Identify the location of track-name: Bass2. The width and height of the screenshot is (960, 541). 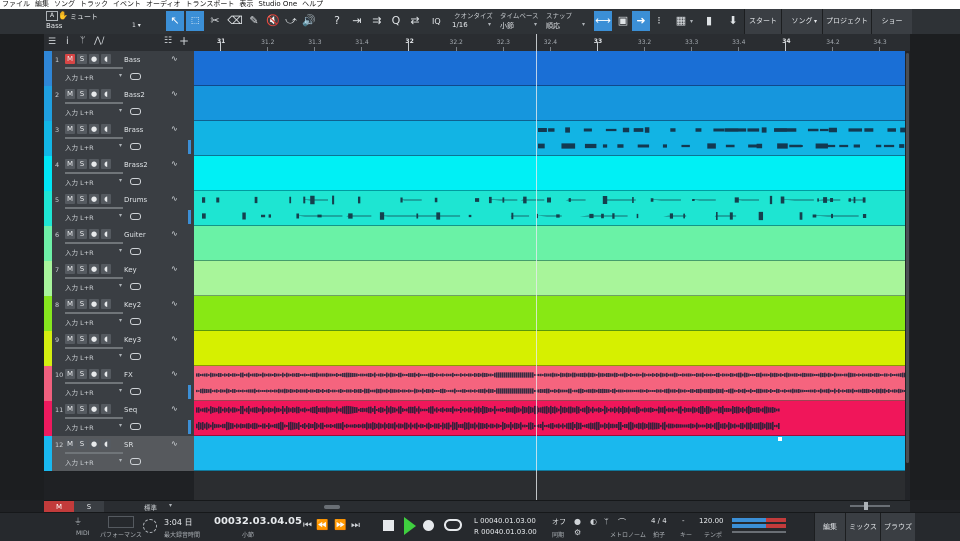
(134, 95).